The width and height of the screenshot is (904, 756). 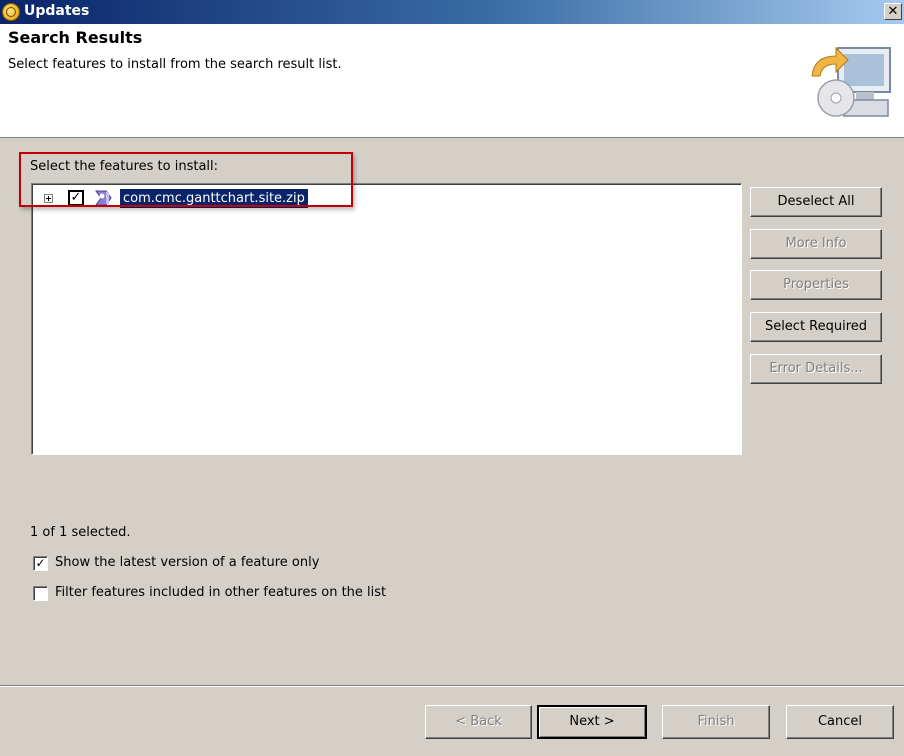 I want to click on update-wizard-icon, so click(x=850, y=83).